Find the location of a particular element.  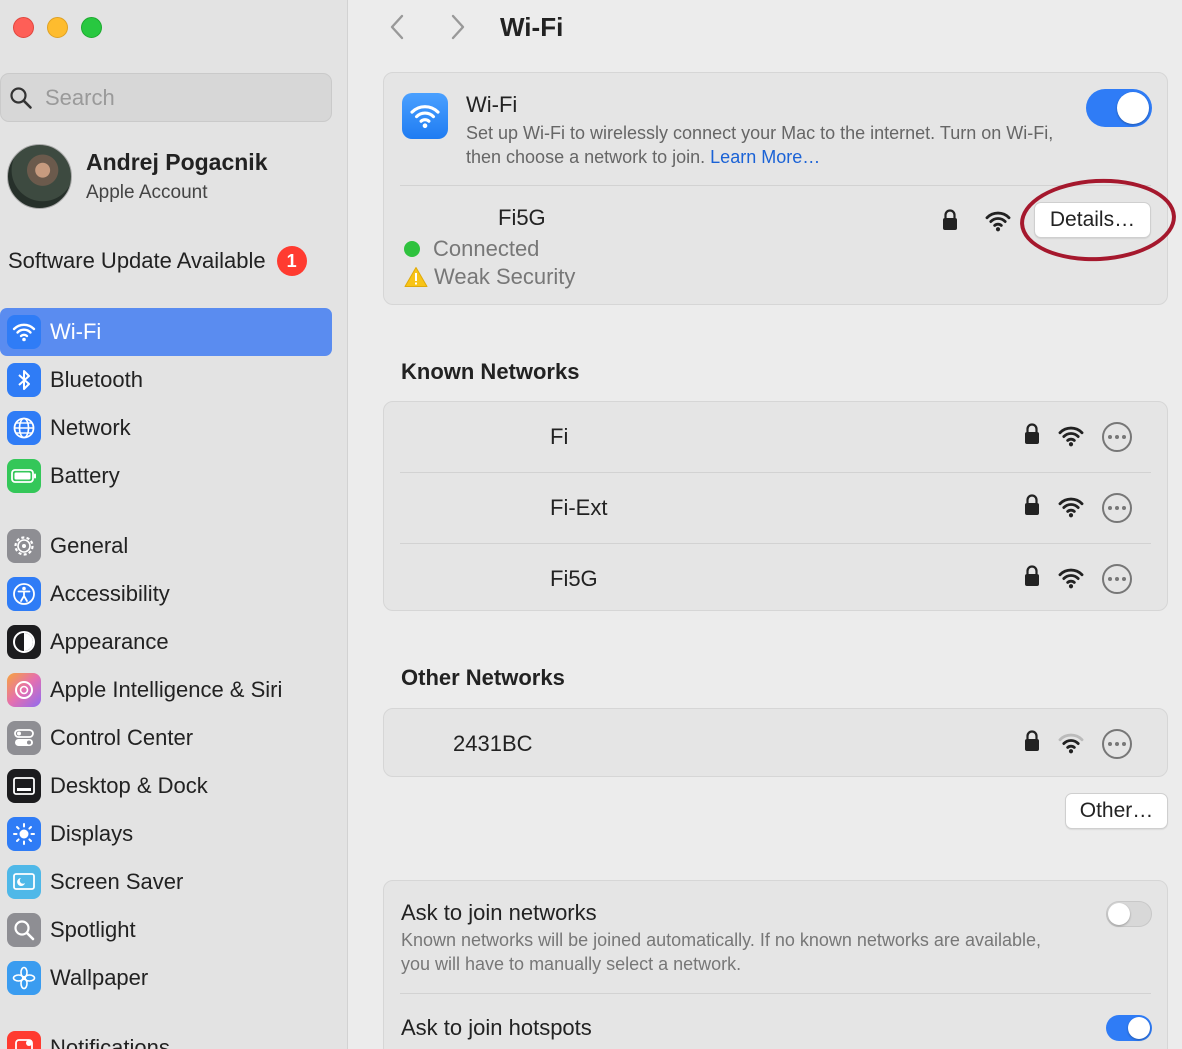

forward-chevron-icon is located at coordinates (458, 27).